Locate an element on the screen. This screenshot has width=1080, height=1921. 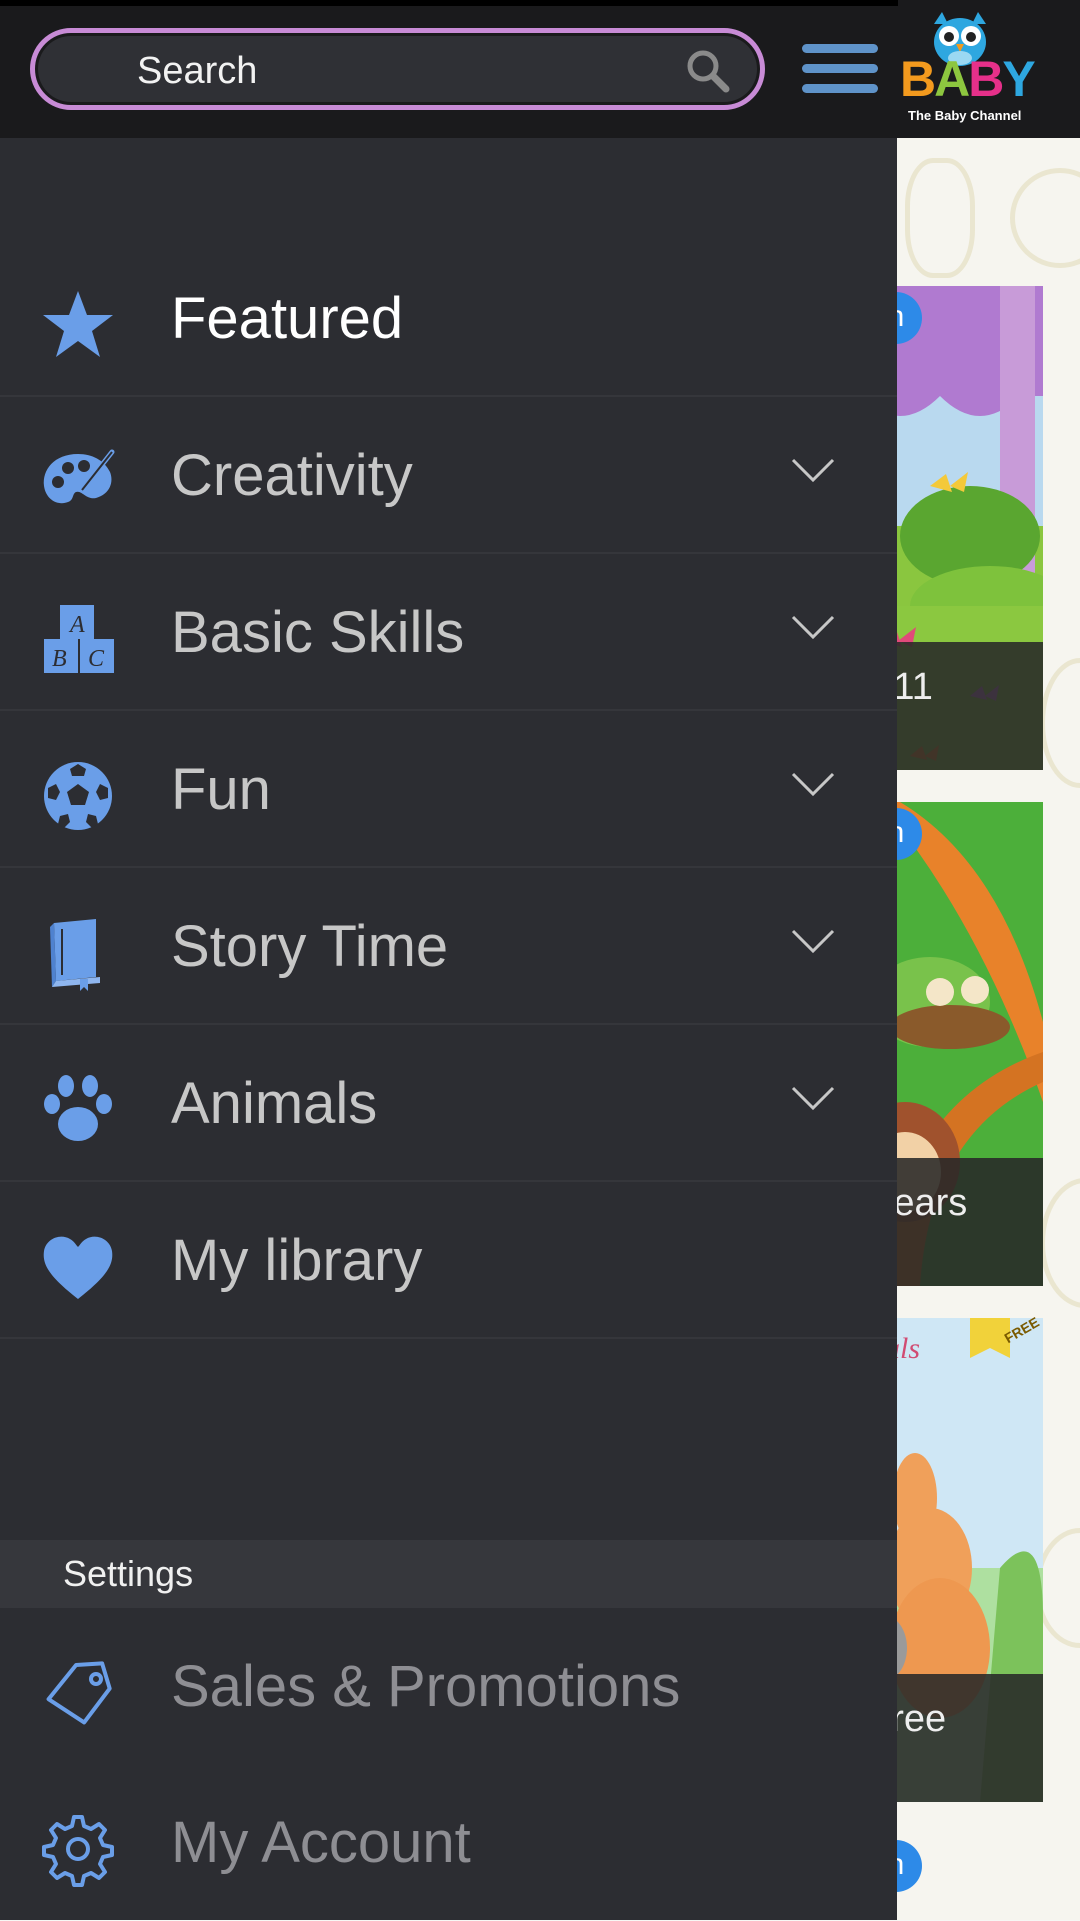
svg-text: C is located at coordinates (96, 659).